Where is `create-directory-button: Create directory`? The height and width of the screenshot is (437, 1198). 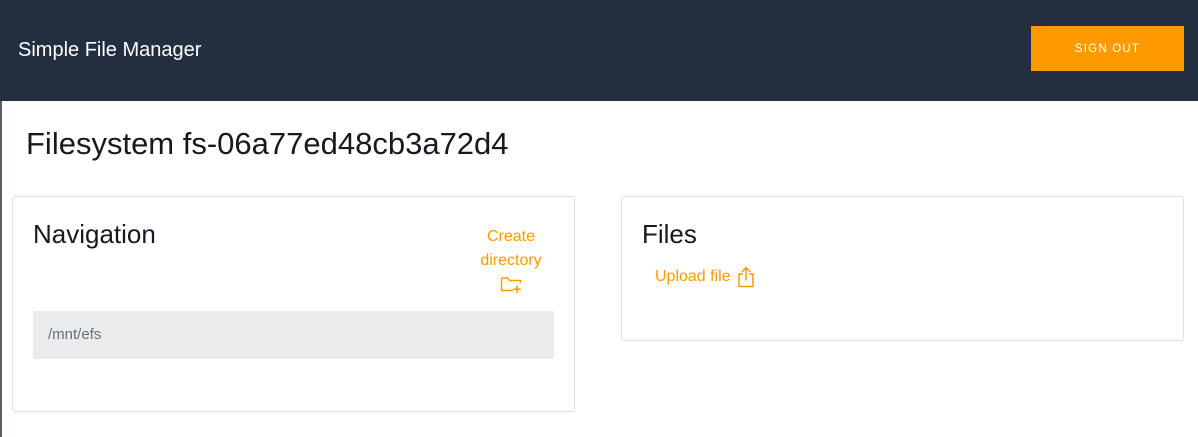
create-directory-button: Create directory is located at coordinates (511, 259).